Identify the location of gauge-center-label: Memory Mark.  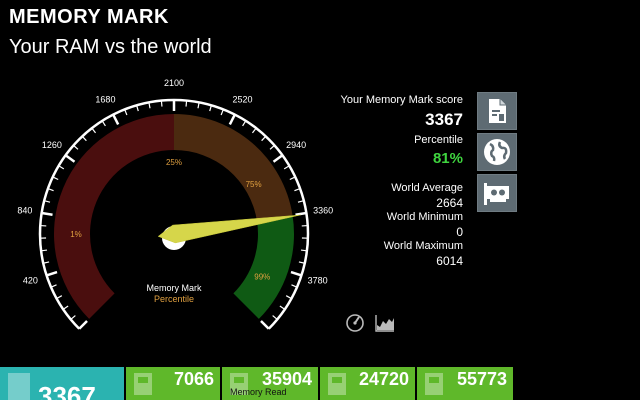
(174, 288).